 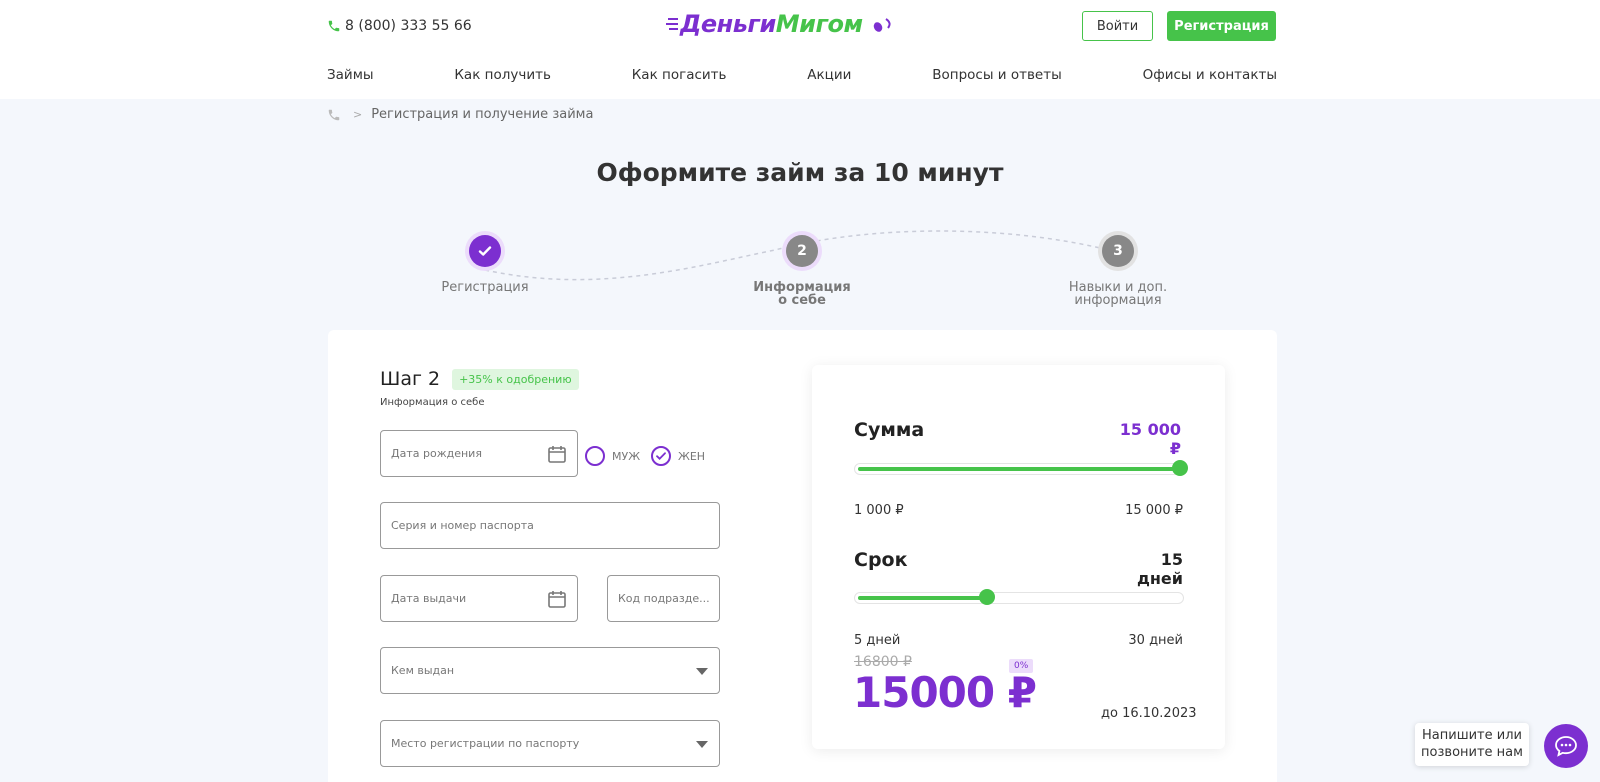 I want to click on amount-value: 15 000 ₽, so click(x=1150, y=439).